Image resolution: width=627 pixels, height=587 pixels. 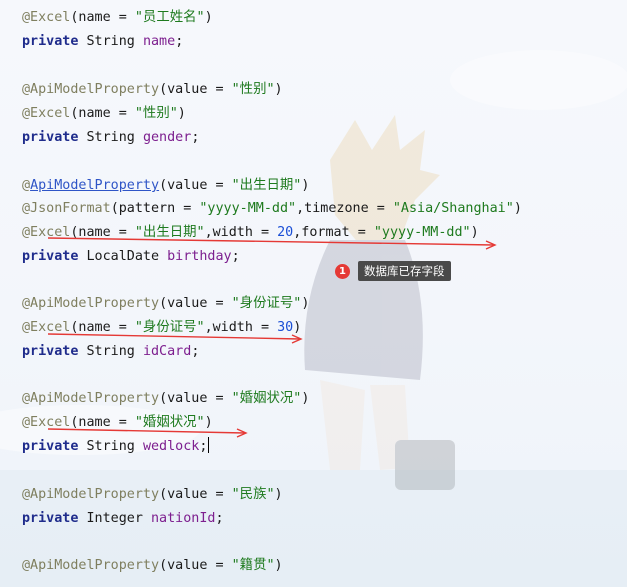 I want to click on code-line: private Integer nationId;, so click(x=123, y=519).